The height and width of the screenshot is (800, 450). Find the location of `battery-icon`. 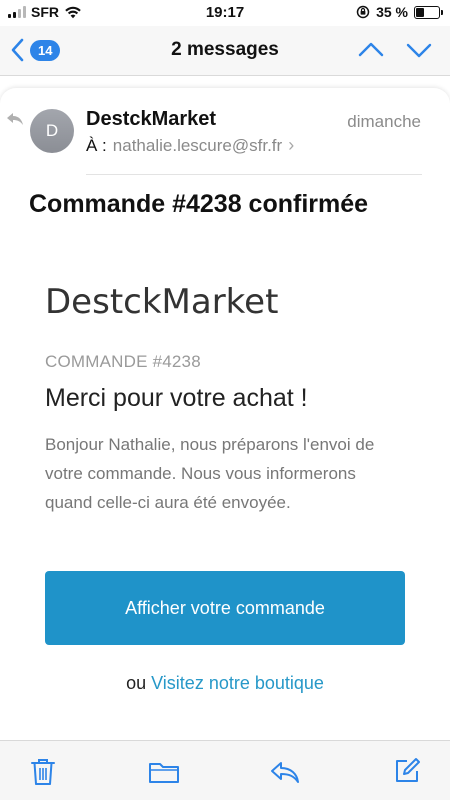

battery-icon is located at coordinates (428, 12).